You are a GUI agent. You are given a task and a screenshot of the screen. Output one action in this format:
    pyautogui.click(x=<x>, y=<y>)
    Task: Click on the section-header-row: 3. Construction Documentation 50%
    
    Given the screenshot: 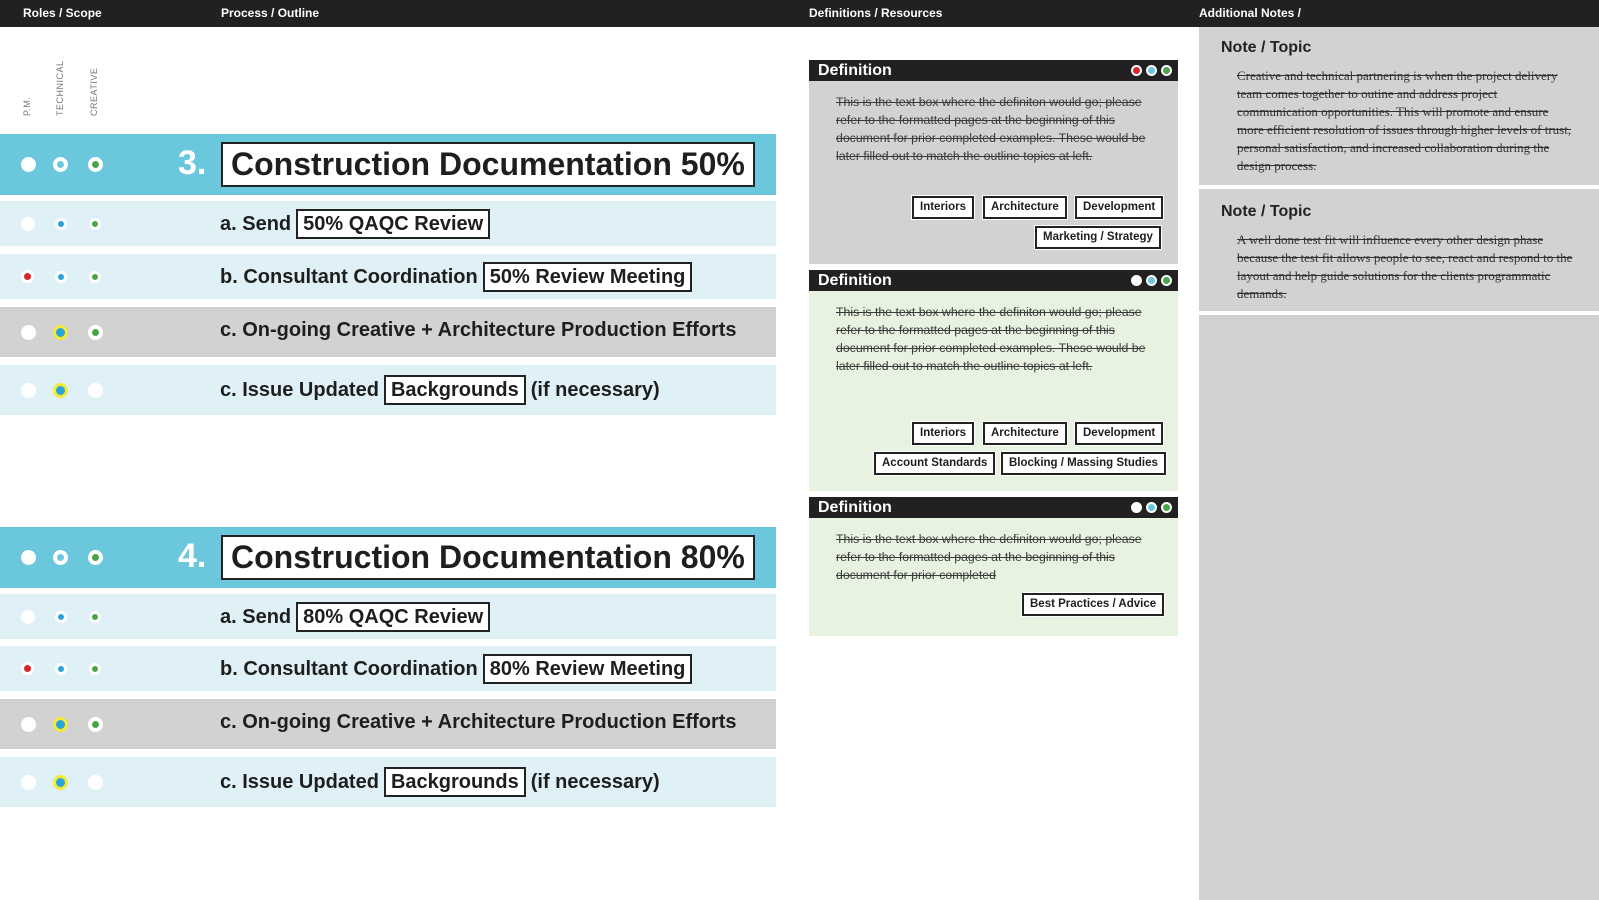 What is the action you would take?
    pyautogui.click(x=388, y=164)
    